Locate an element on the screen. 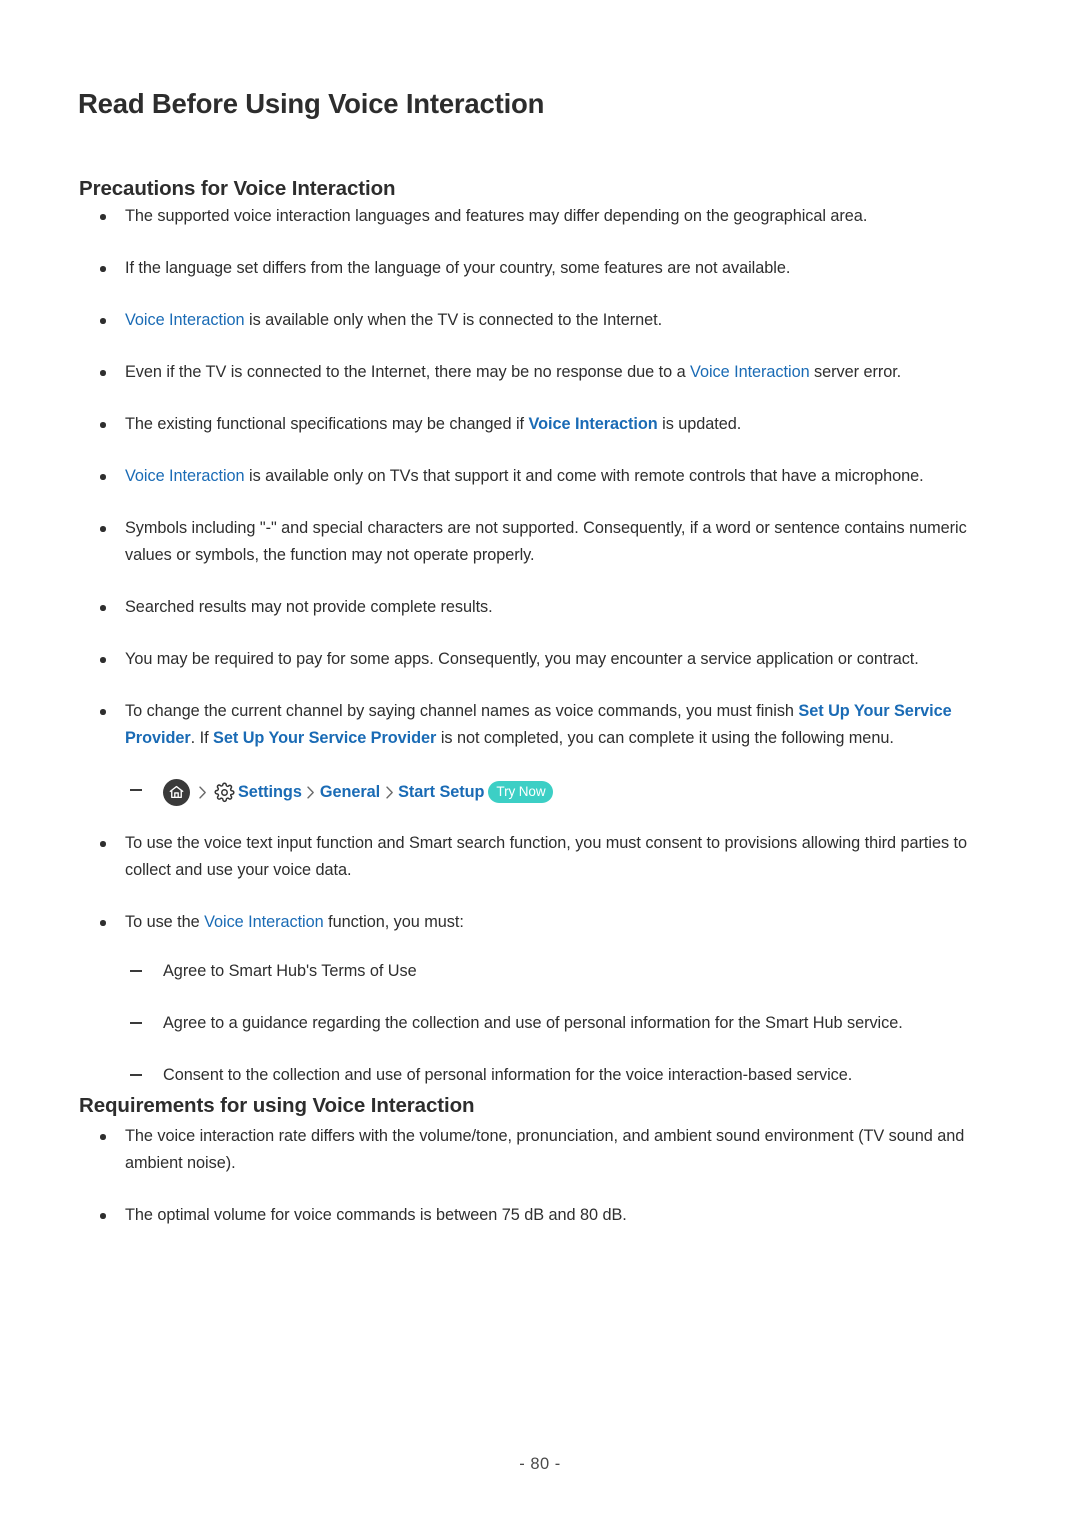  list-item: Agree to Smart Hub's Terms of Use is located at coordinates (536, 971).